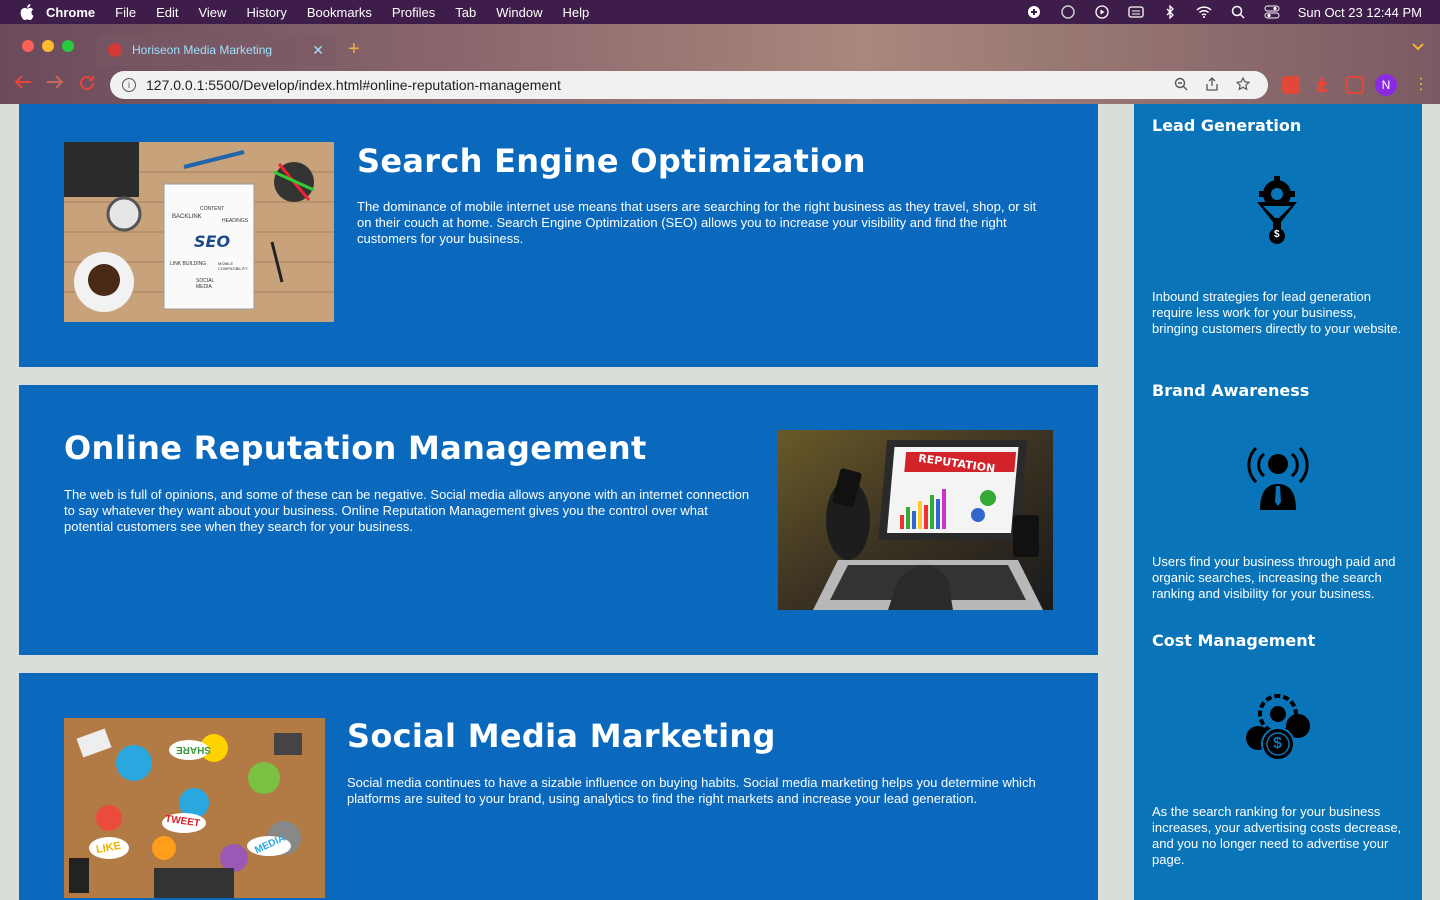 This screenshot has height=900, width=1440. I want to click on cost-management-title: Cost Management, so click(1234, 640).